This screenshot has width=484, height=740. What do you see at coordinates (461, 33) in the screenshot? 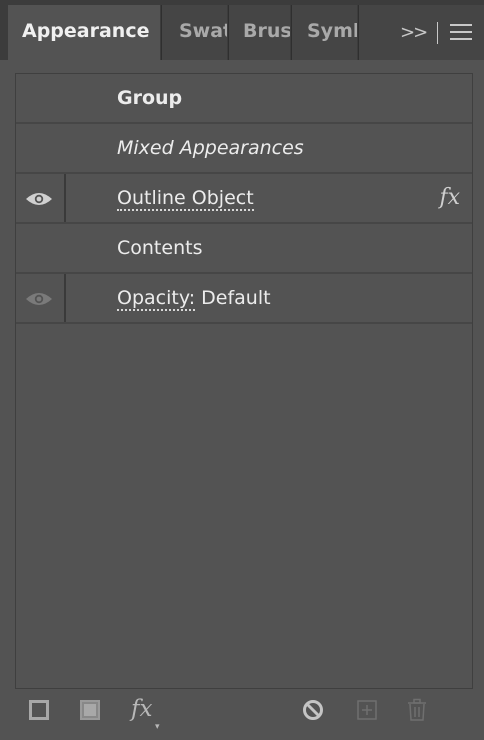
I see `hamburger-menu-icon` at bounding box center [461, 33].